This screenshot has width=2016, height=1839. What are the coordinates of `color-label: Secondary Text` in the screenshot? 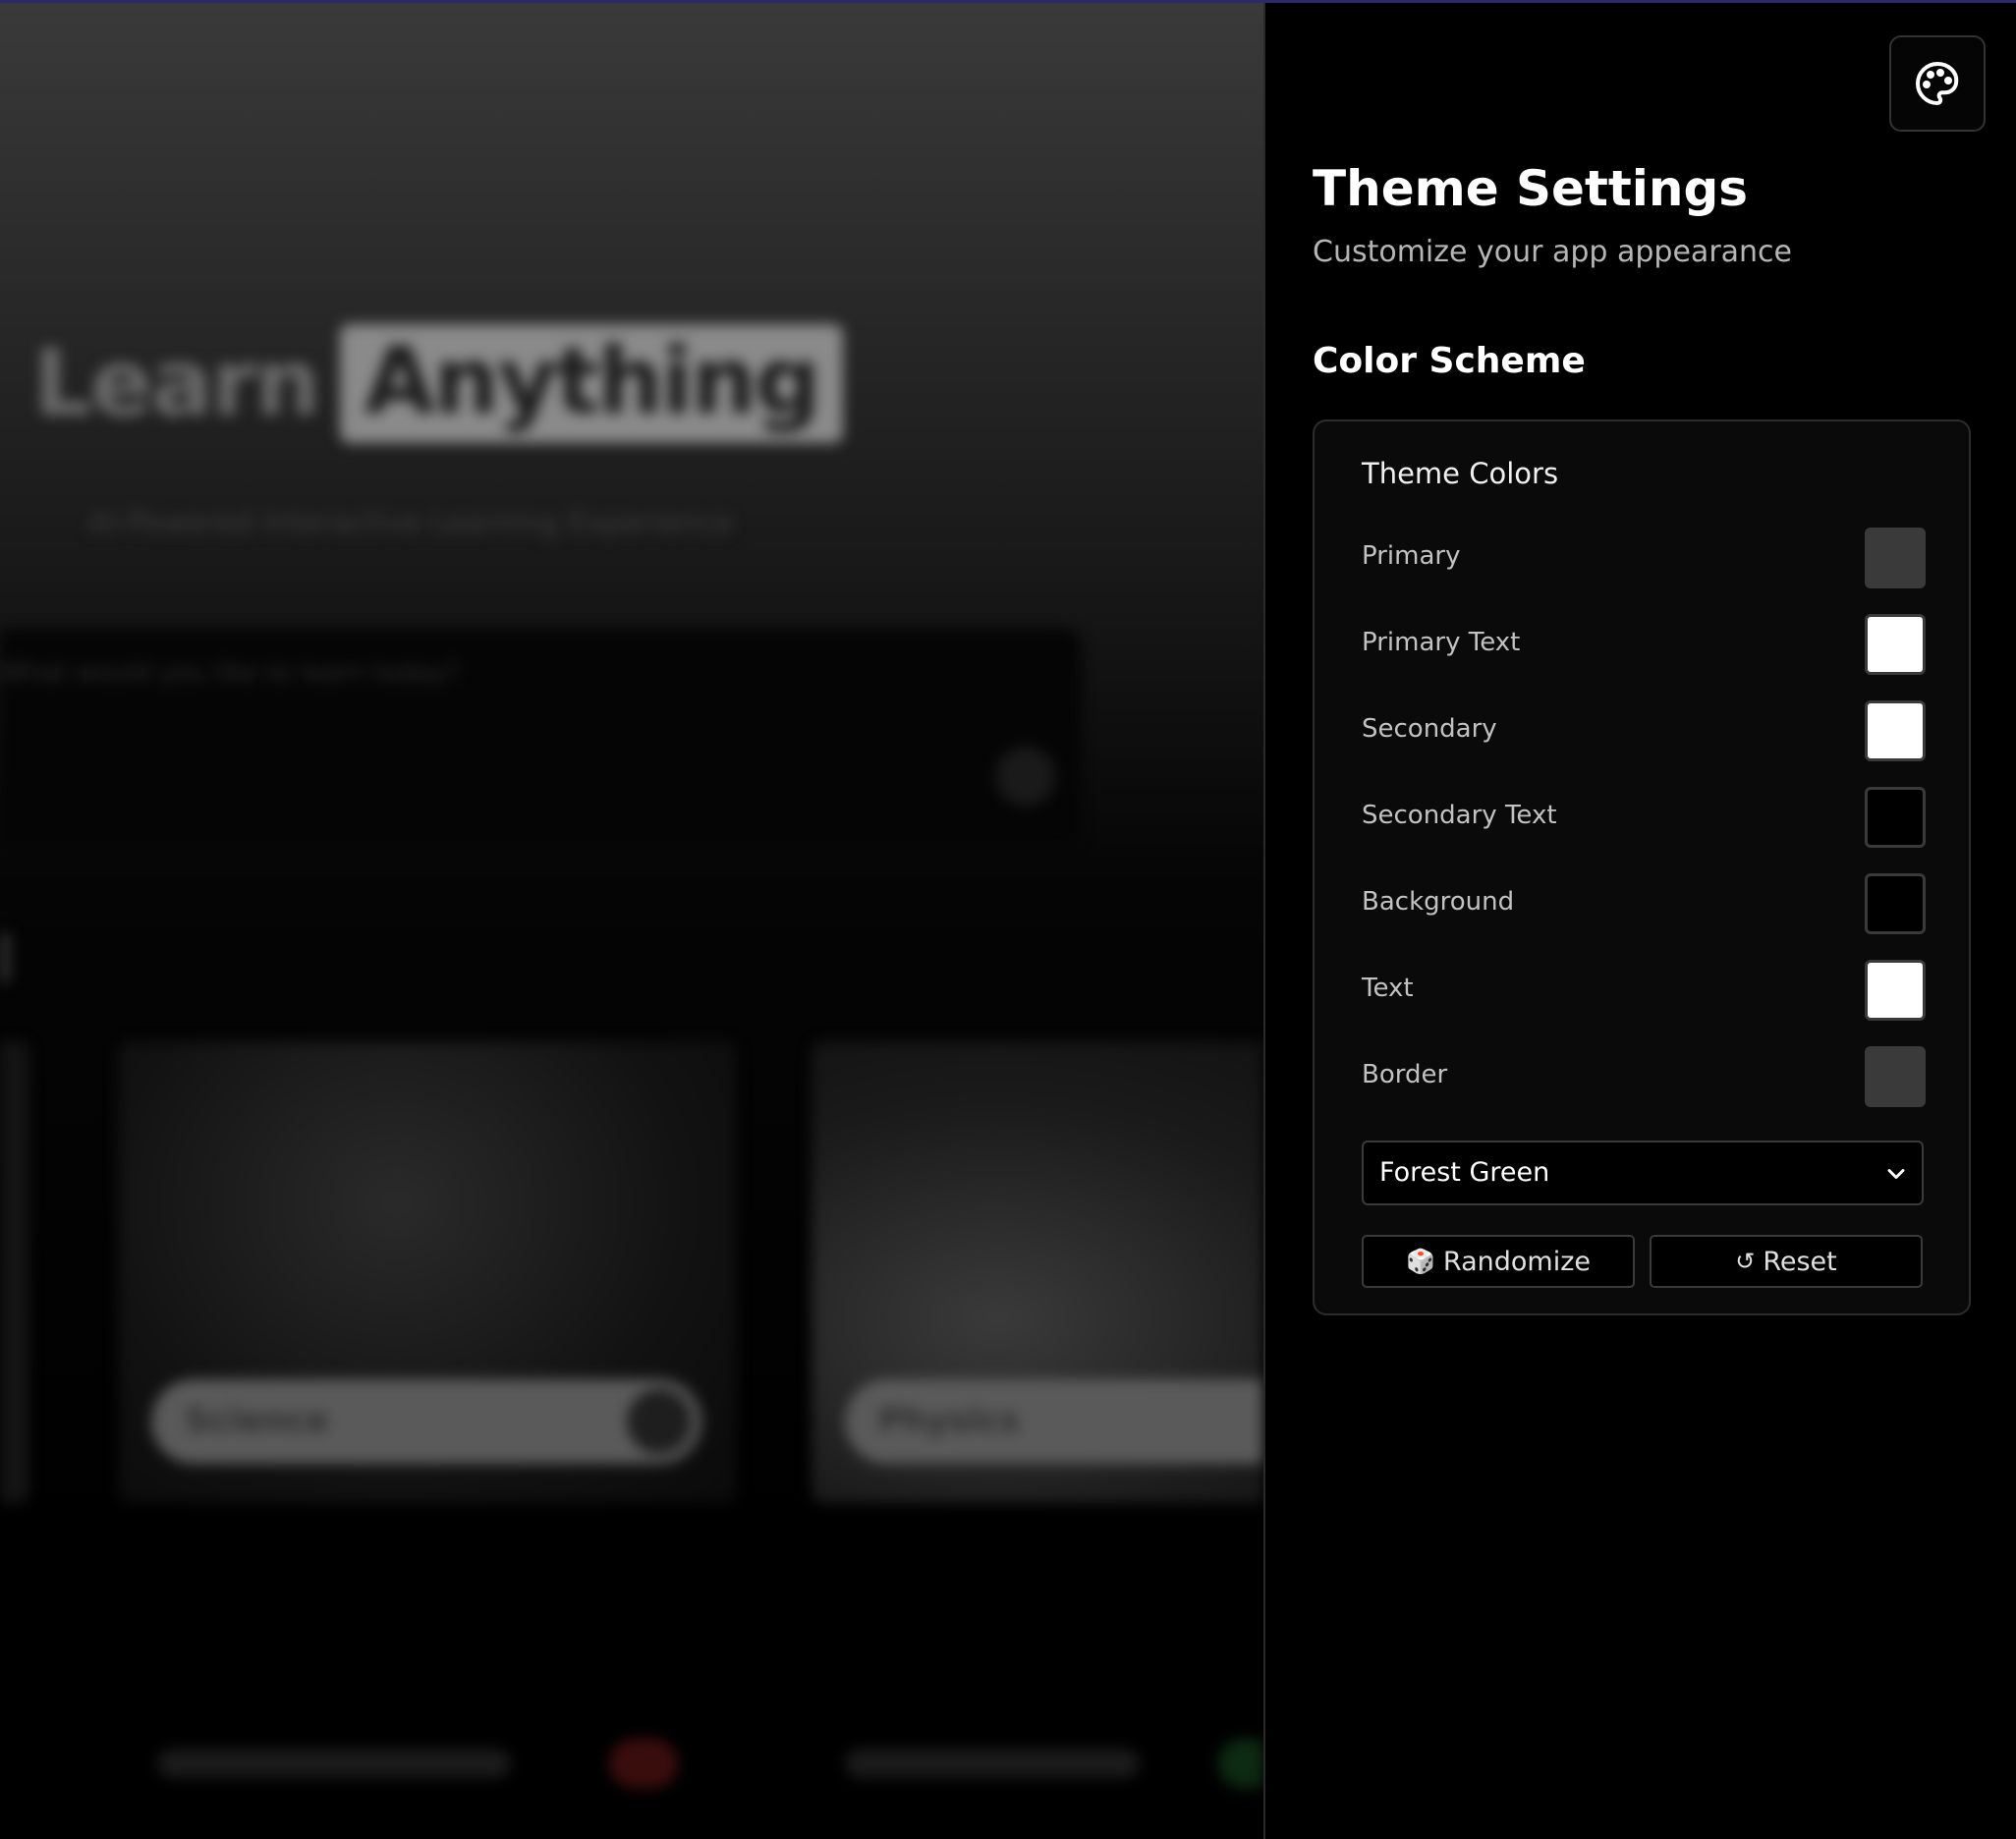 It's located at (1459, 815).